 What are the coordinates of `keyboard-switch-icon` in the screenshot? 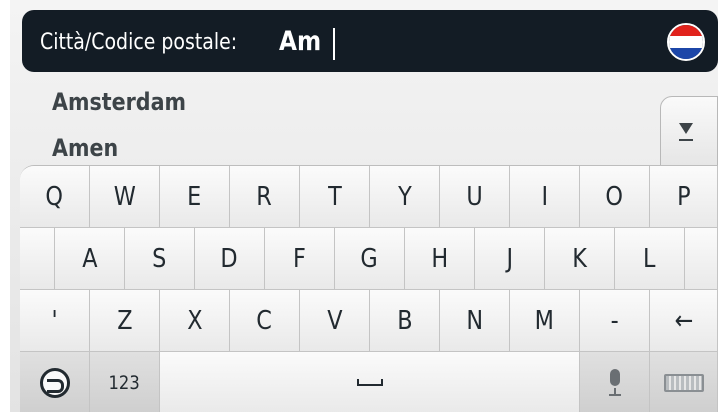 It's located at (683, 382).